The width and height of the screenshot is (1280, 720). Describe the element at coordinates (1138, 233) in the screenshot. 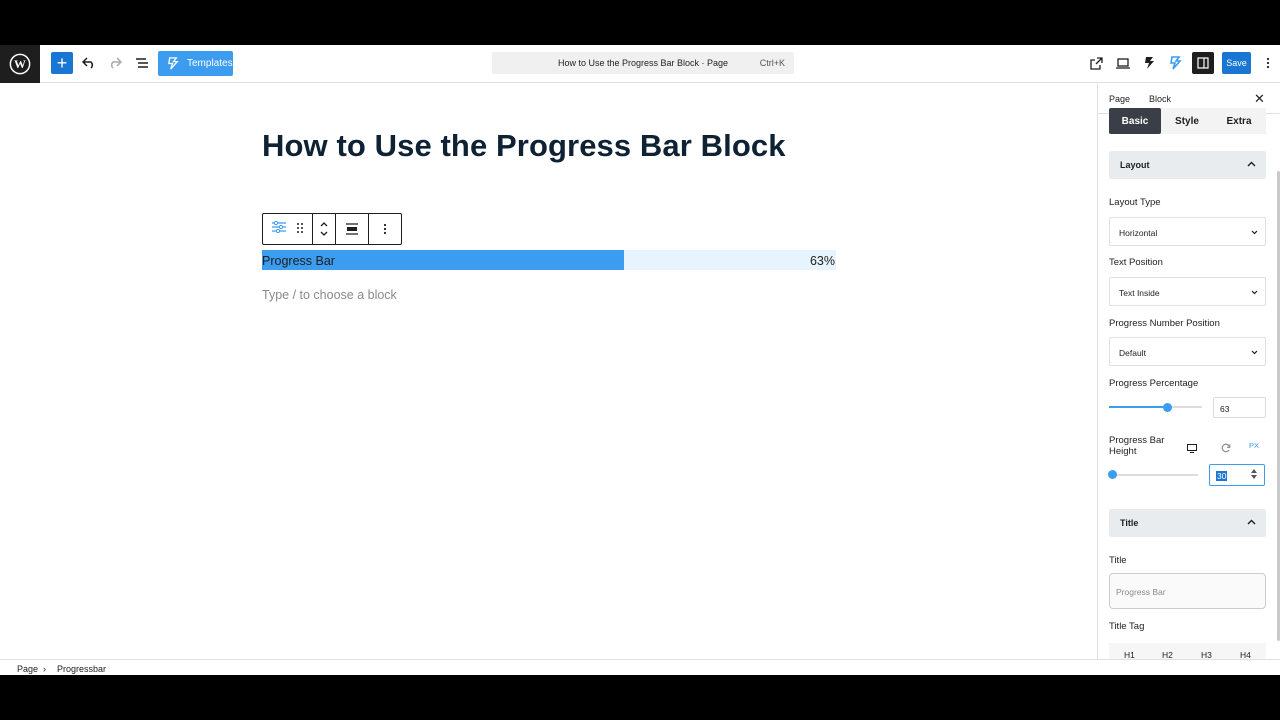

I see `layout-type-value: Horizontal` at that location.